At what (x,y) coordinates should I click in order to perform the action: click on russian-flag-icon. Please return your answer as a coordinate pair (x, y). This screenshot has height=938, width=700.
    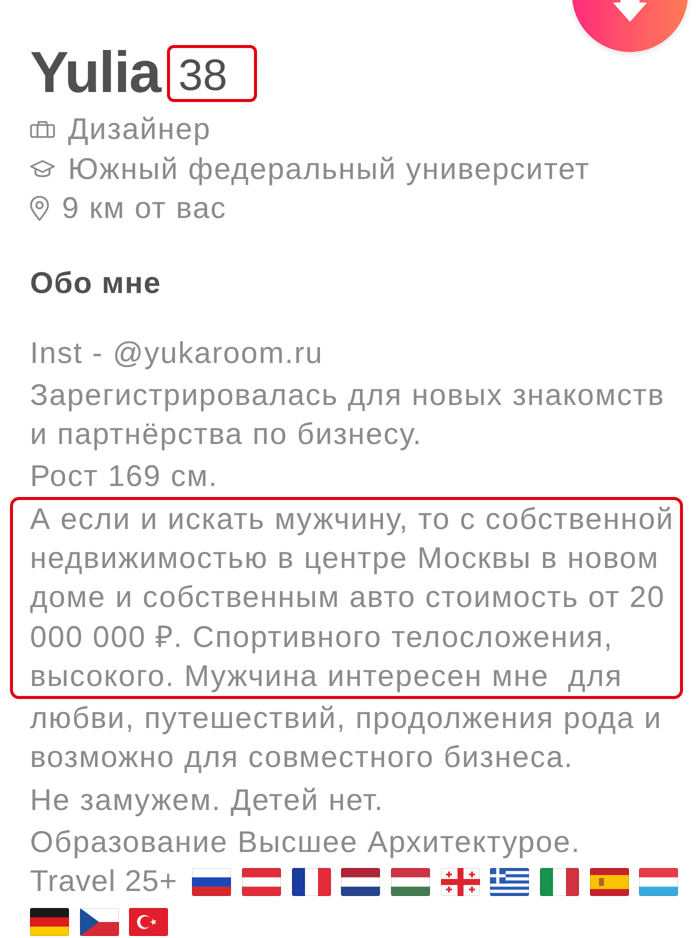
    Looking at the image, I should click on (212, 882).